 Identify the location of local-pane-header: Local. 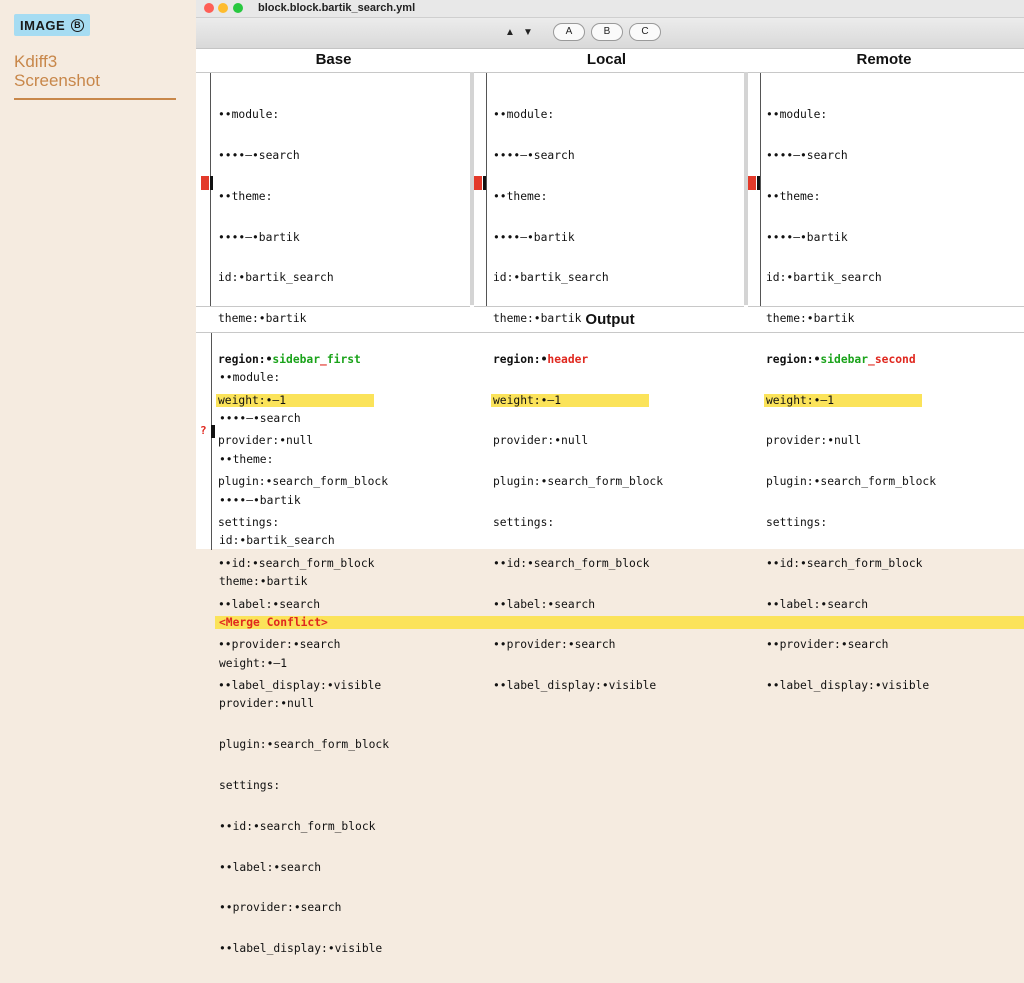
(606, 59).